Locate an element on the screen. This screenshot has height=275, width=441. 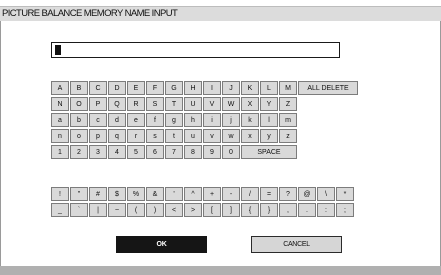
symbol-key-6b: < is located at coordinates (174, 210).